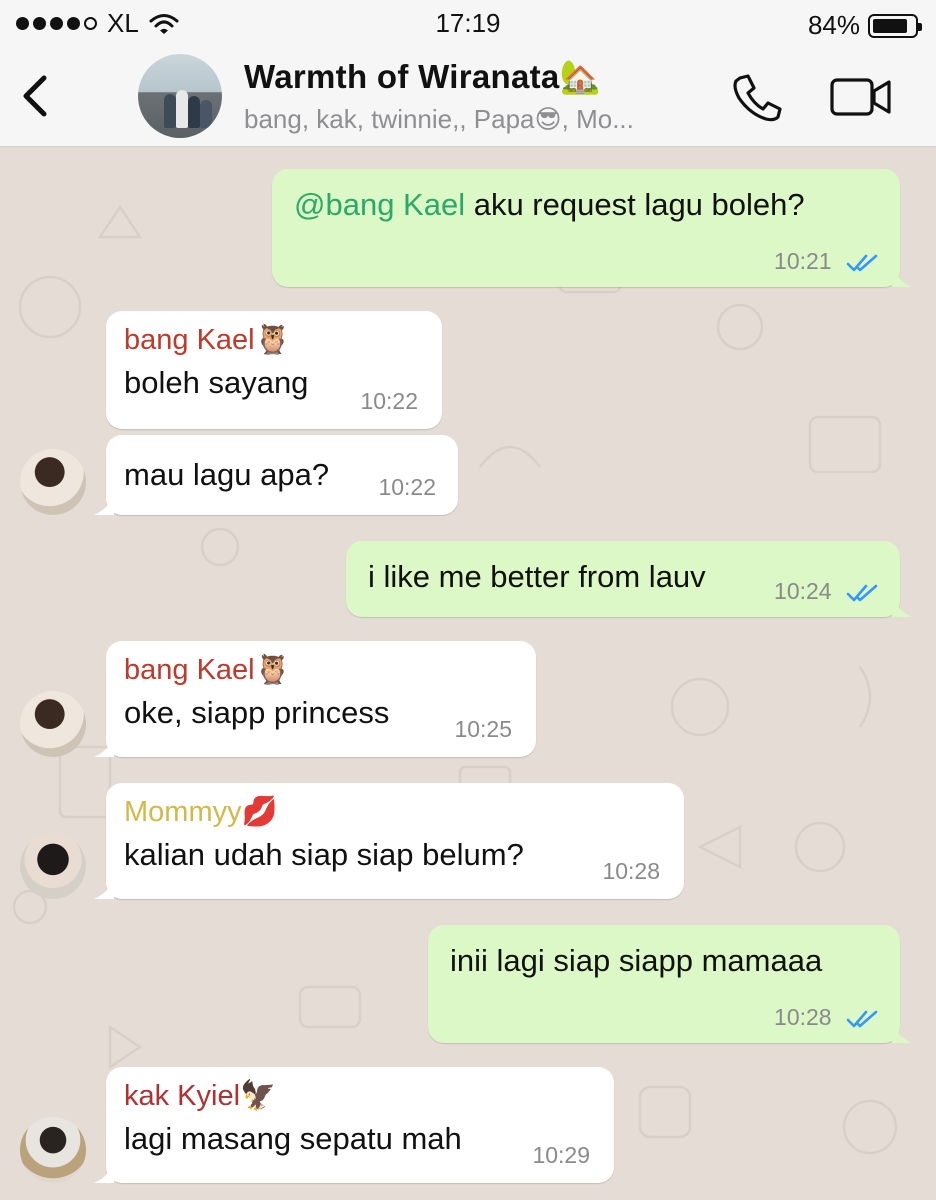 This screenshot has height=1200, width=936. I want to click on avatar-mommyy, so click(53, 866).